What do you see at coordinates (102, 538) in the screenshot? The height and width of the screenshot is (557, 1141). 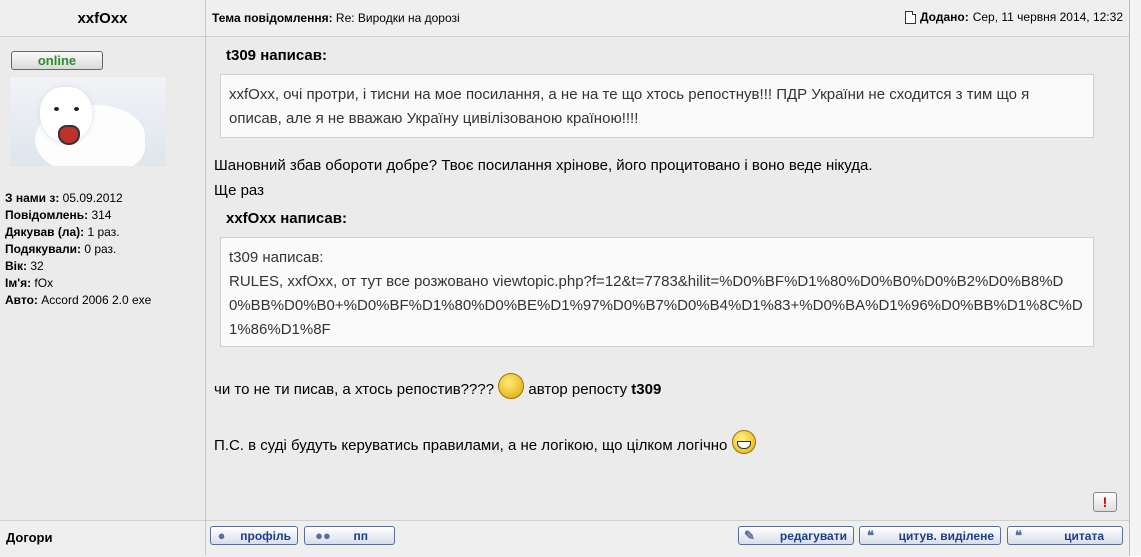 I see `footer-left: Догори` at bounding box center [102, 538].